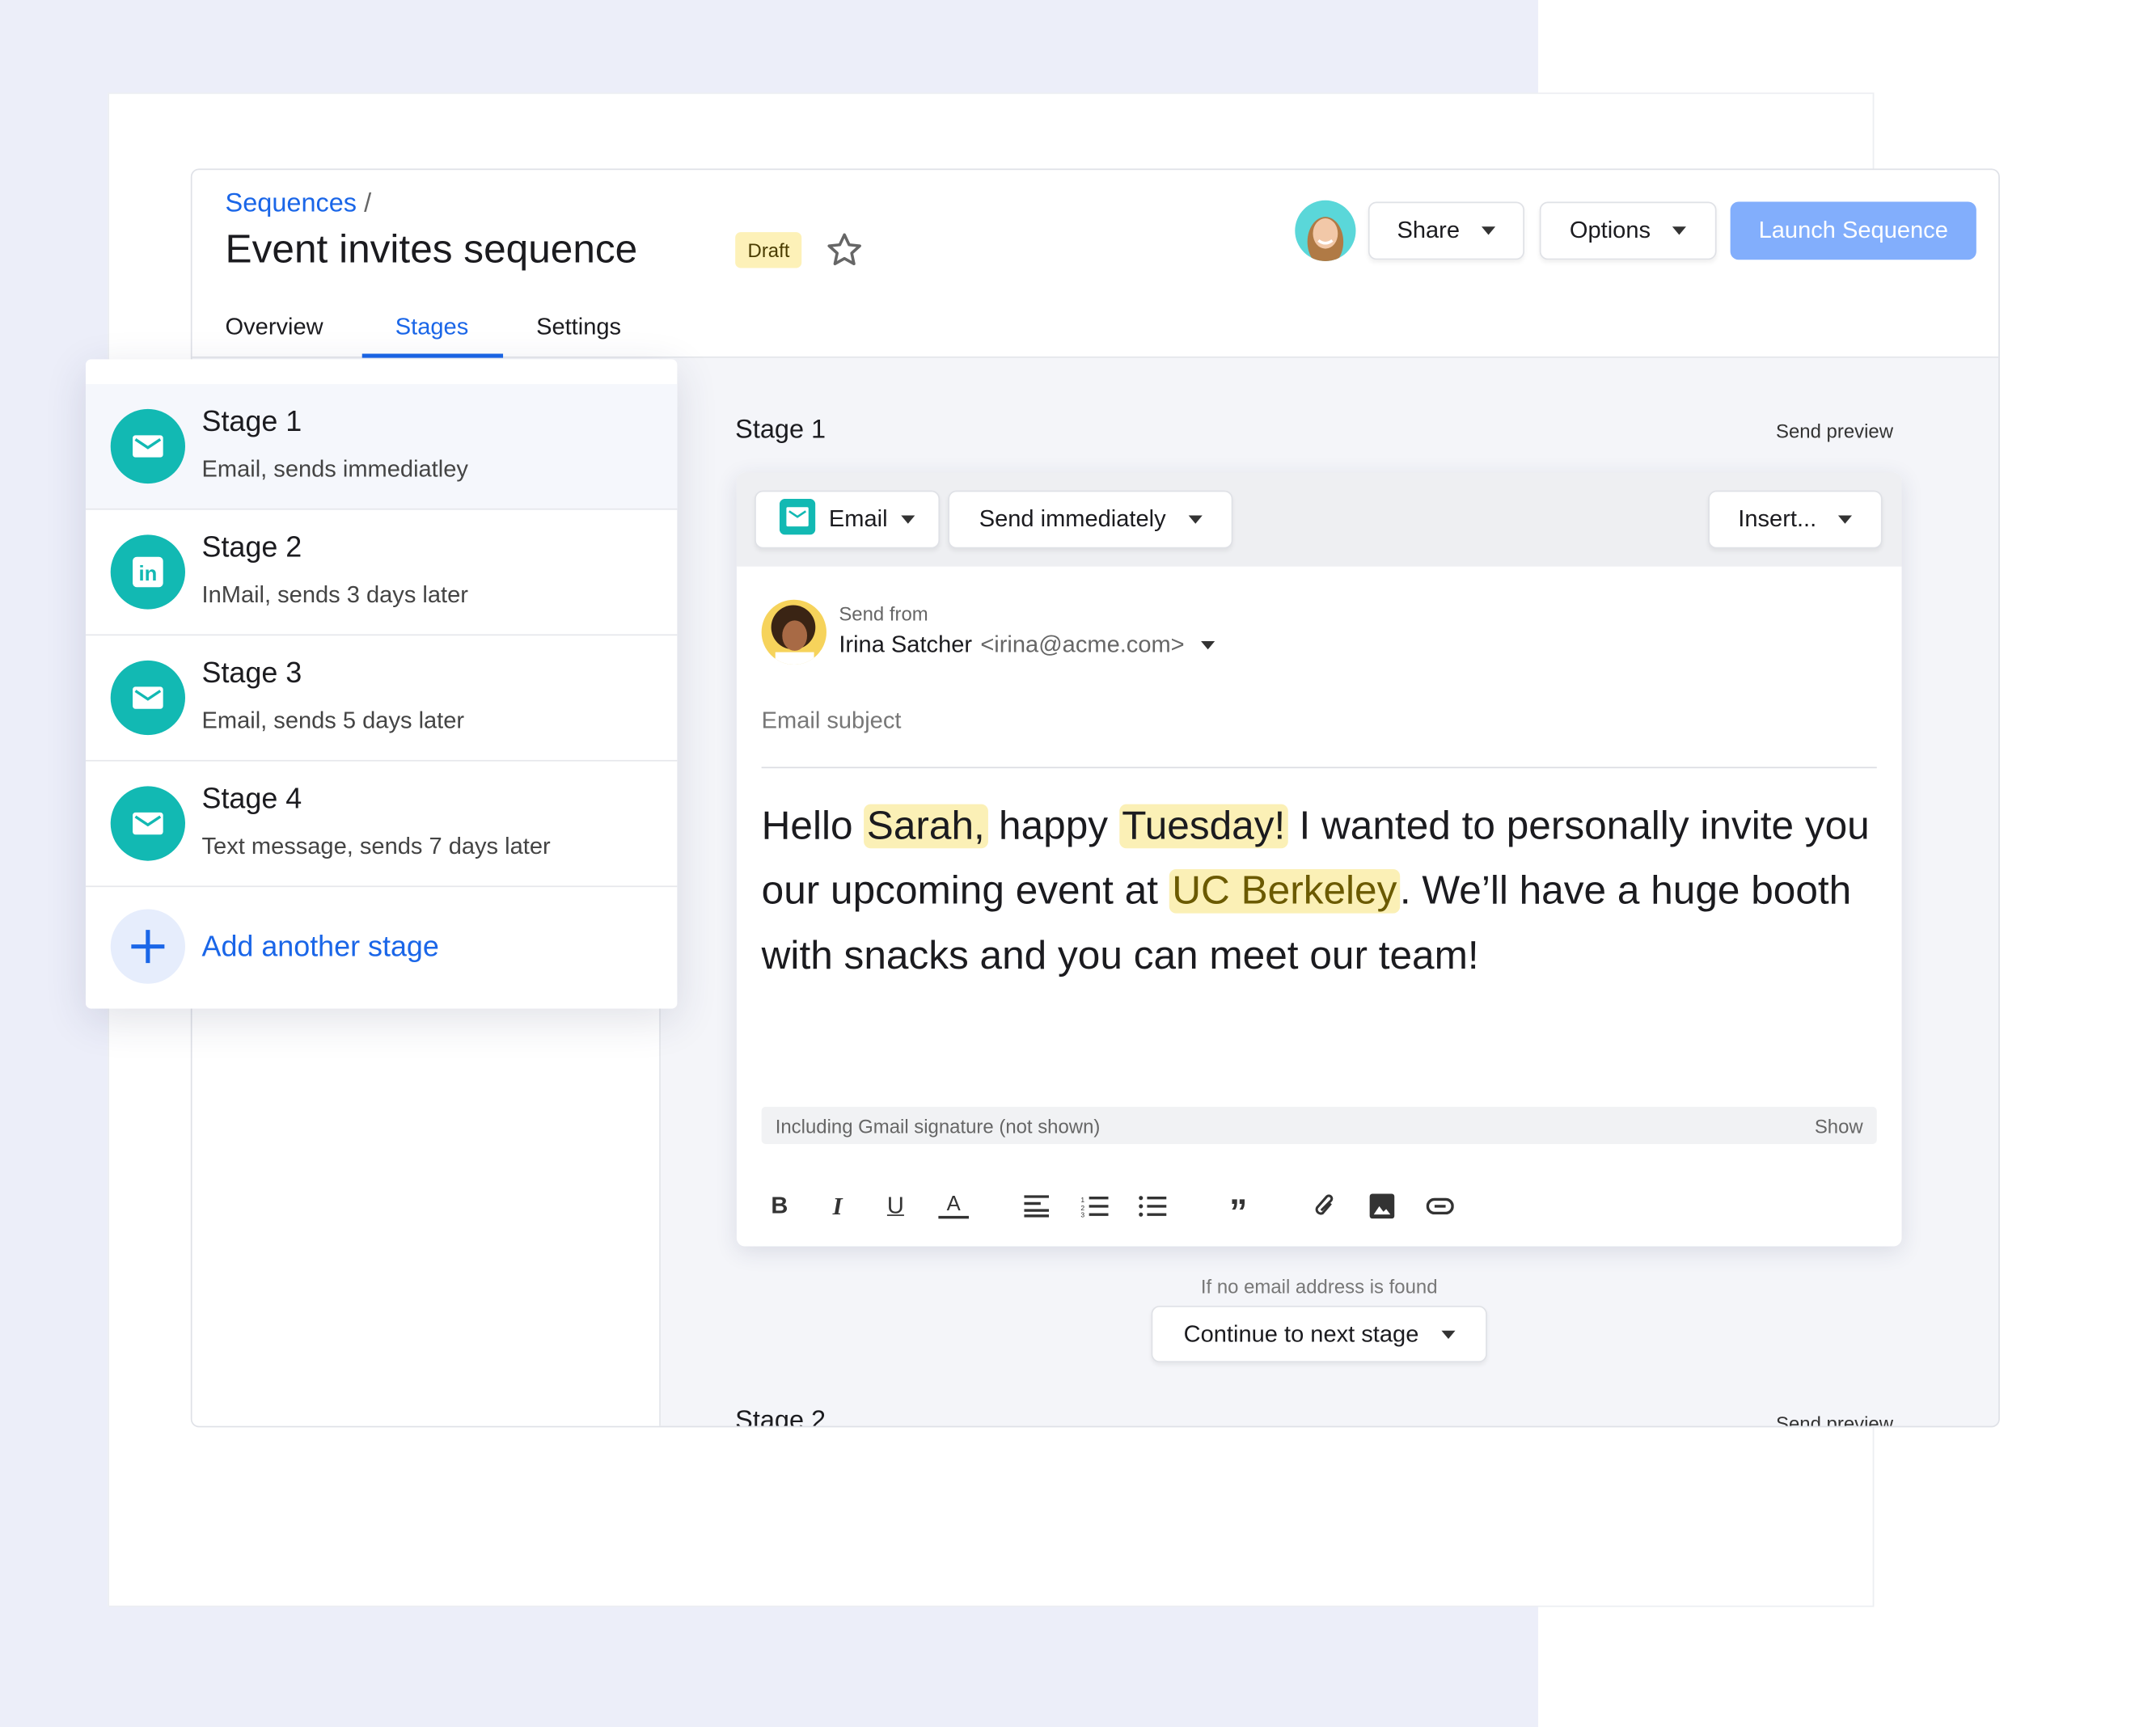 Image resolution: width=2156 pixels, height=1727 pixels. What do you see at coordinates (1082, 1200) in the screenshot?
I see `svg-text: 1` at bounding box center [1082, 1200].